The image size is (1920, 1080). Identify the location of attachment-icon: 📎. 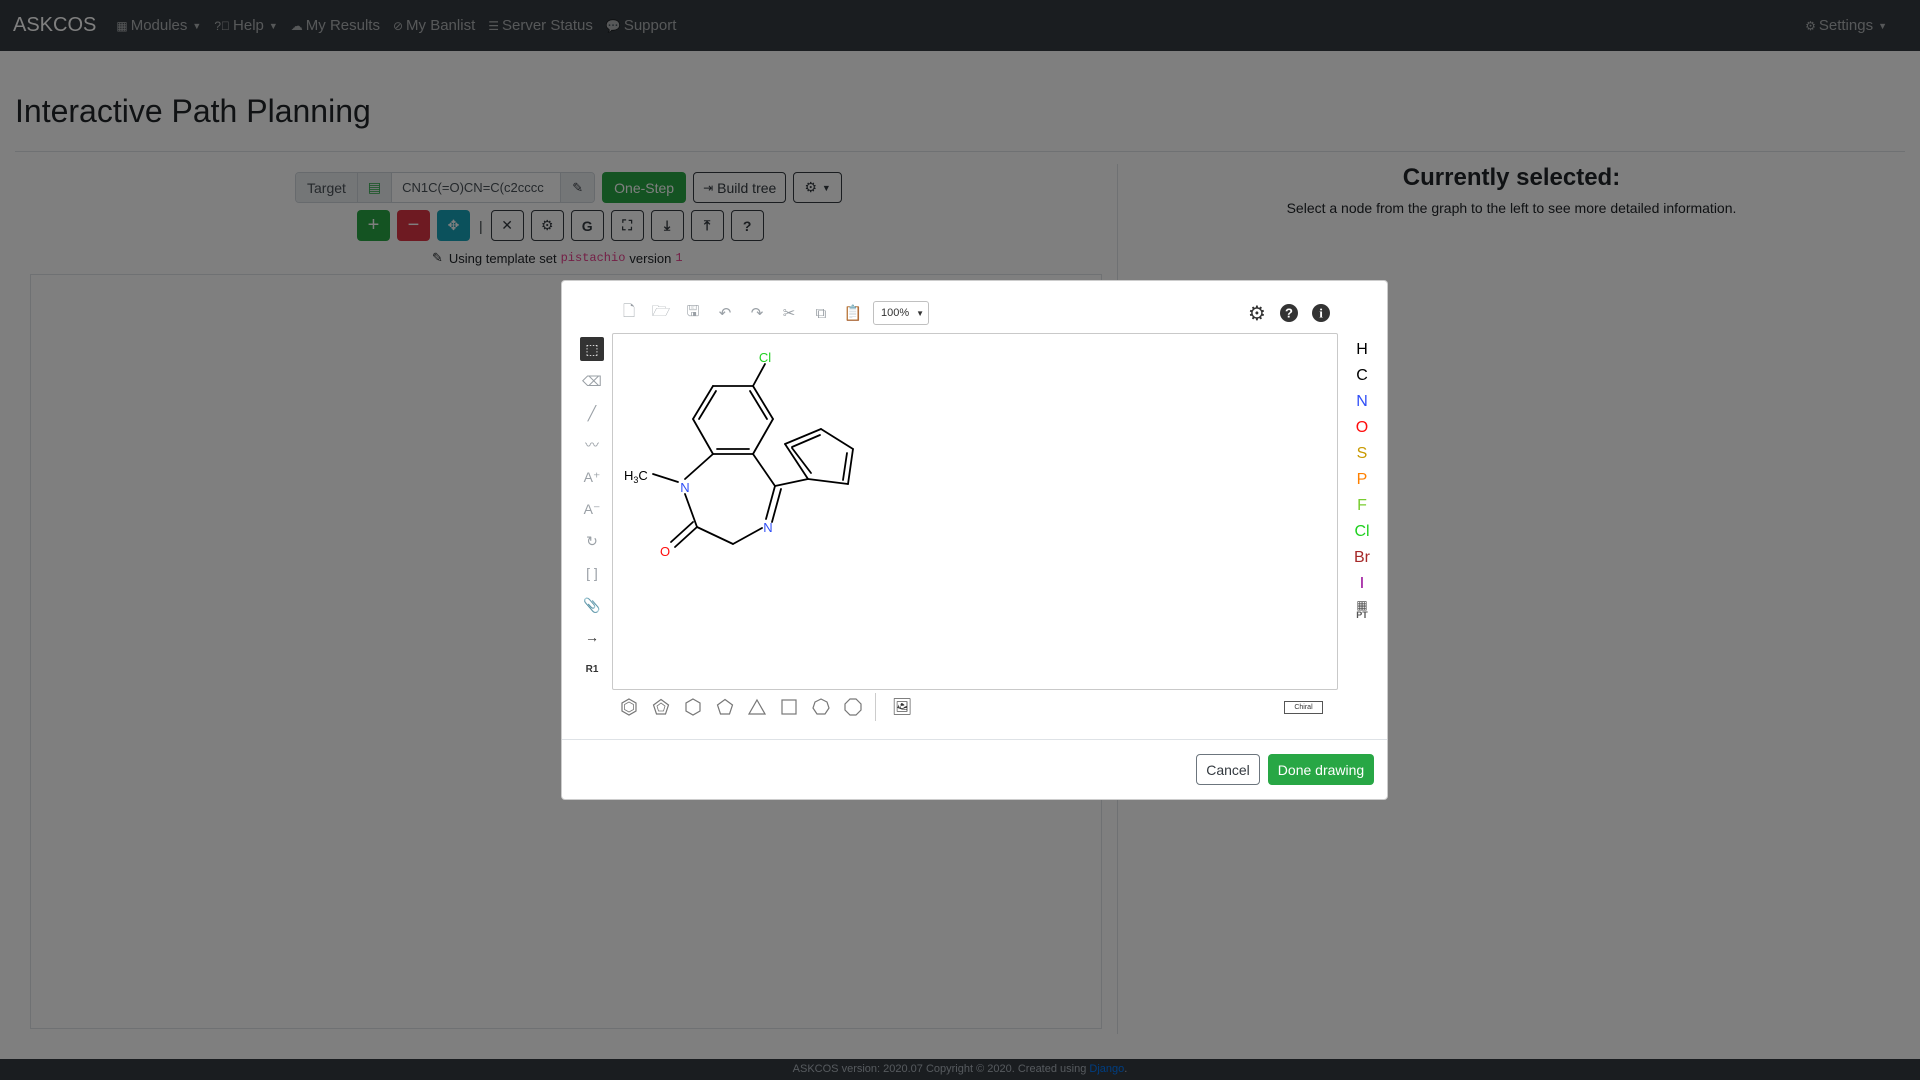
(592, 605).